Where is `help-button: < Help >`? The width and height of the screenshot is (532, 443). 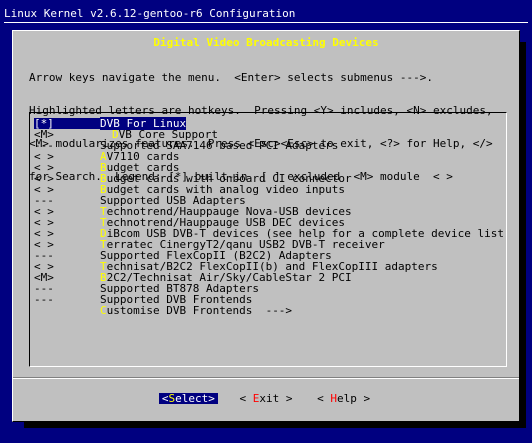
help-button: < Help > is located at coordinates (343, 398).